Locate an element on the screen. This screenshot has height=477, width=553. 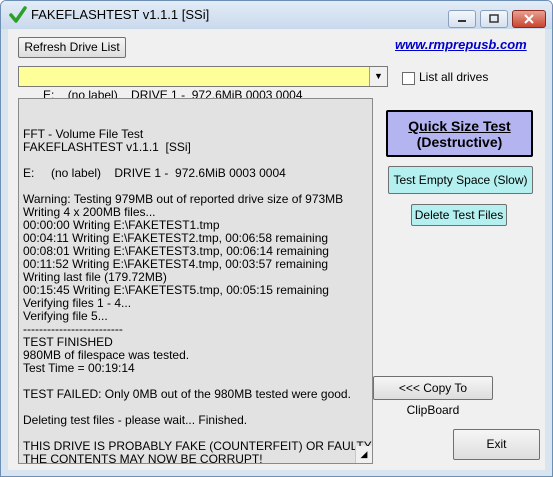
minimize-button is located at coordinates (462, 19).